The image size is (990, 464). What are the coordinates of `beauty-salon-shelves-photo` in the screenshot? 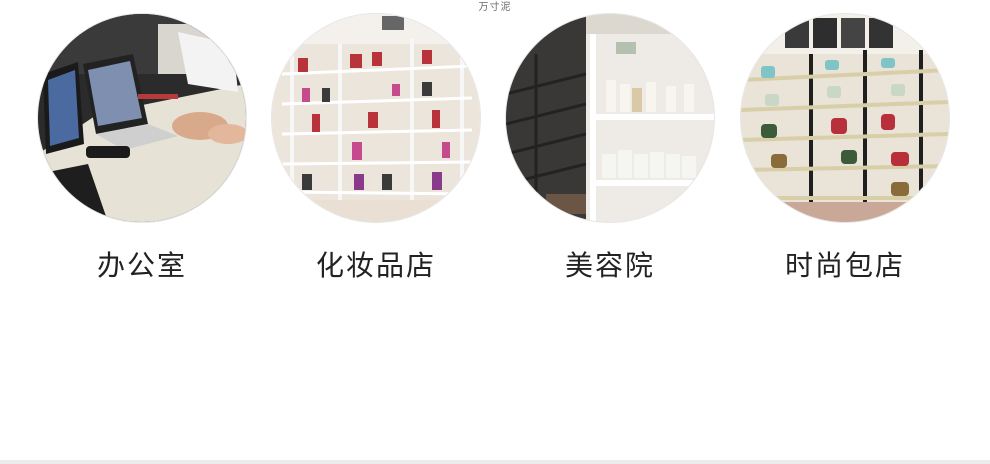 It's located at (610, 118).